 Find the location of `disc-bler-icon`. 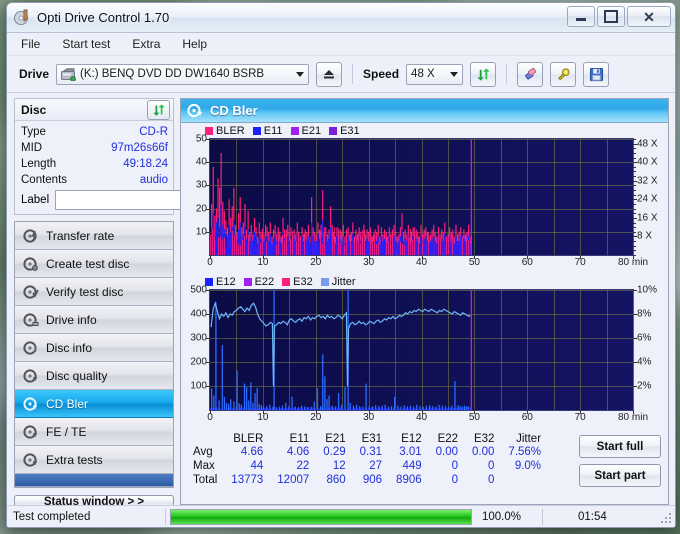

disc-bler-icon is located at coordinates (31, 403).